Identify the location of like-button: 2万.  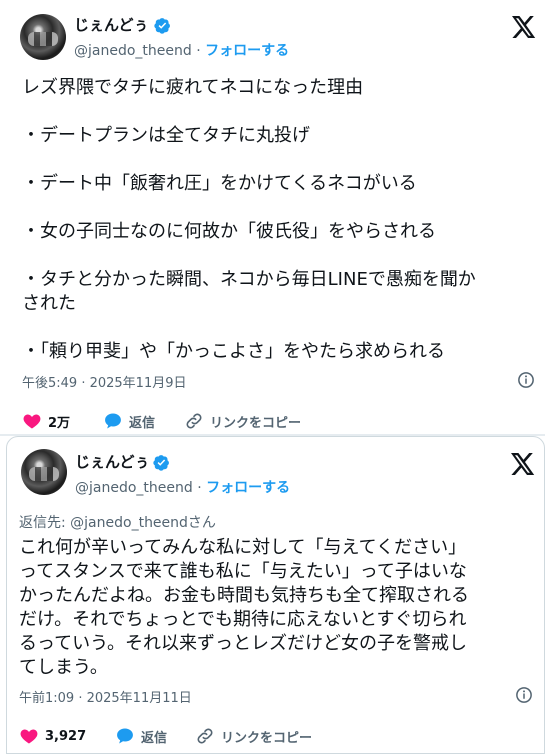
(46, 421).